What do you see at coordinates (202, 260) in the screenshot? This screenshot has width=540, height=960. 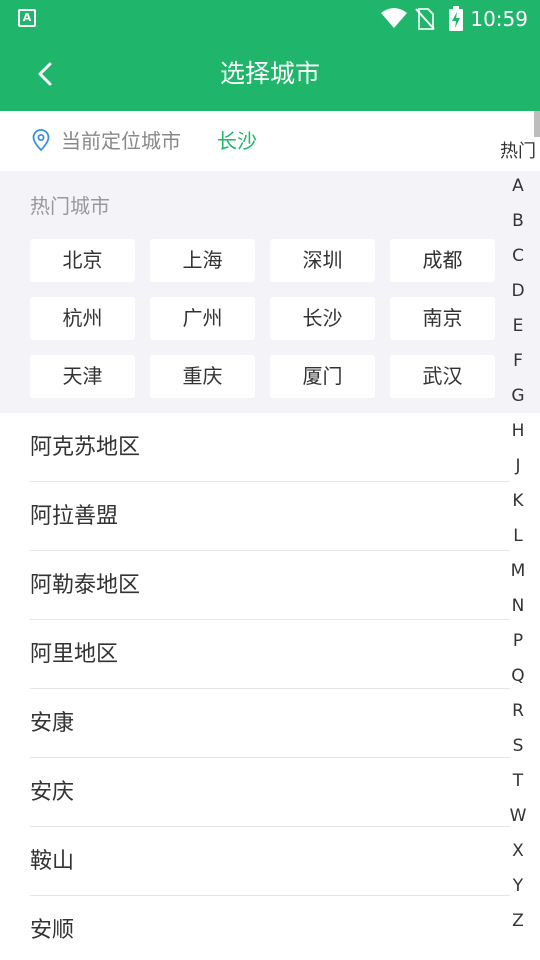 I see `hot-city-button: 上海` at bounding box center [202, 260].